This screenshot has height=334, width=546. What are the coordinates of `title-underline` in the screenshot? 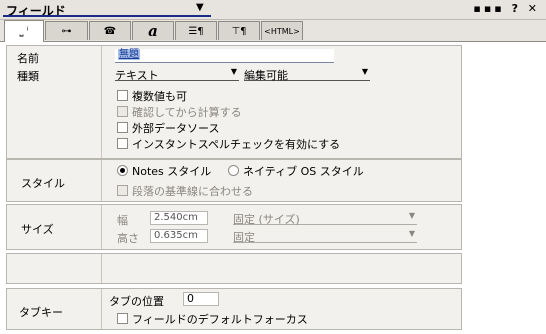 It's located at (107, 16).